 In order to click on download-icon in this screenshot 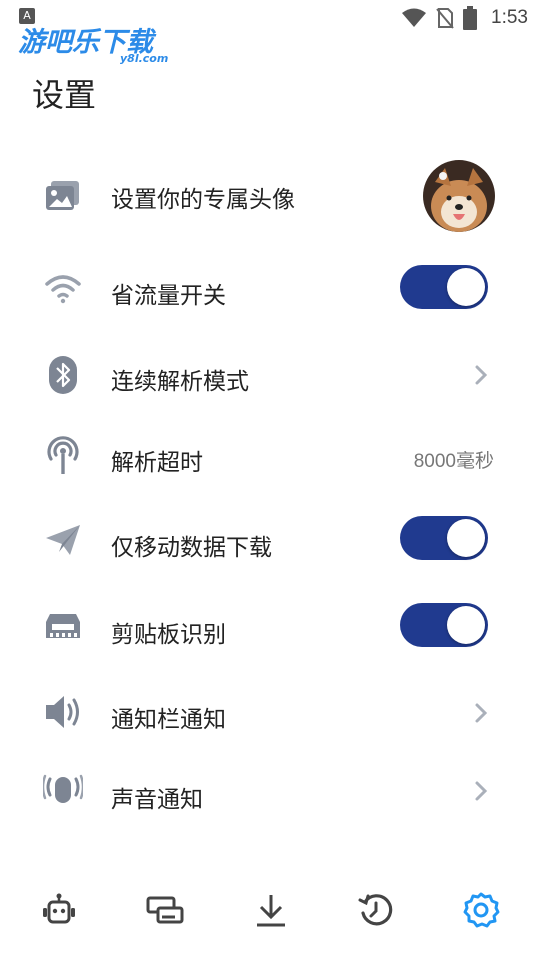, I will do `click(271, 911)`.